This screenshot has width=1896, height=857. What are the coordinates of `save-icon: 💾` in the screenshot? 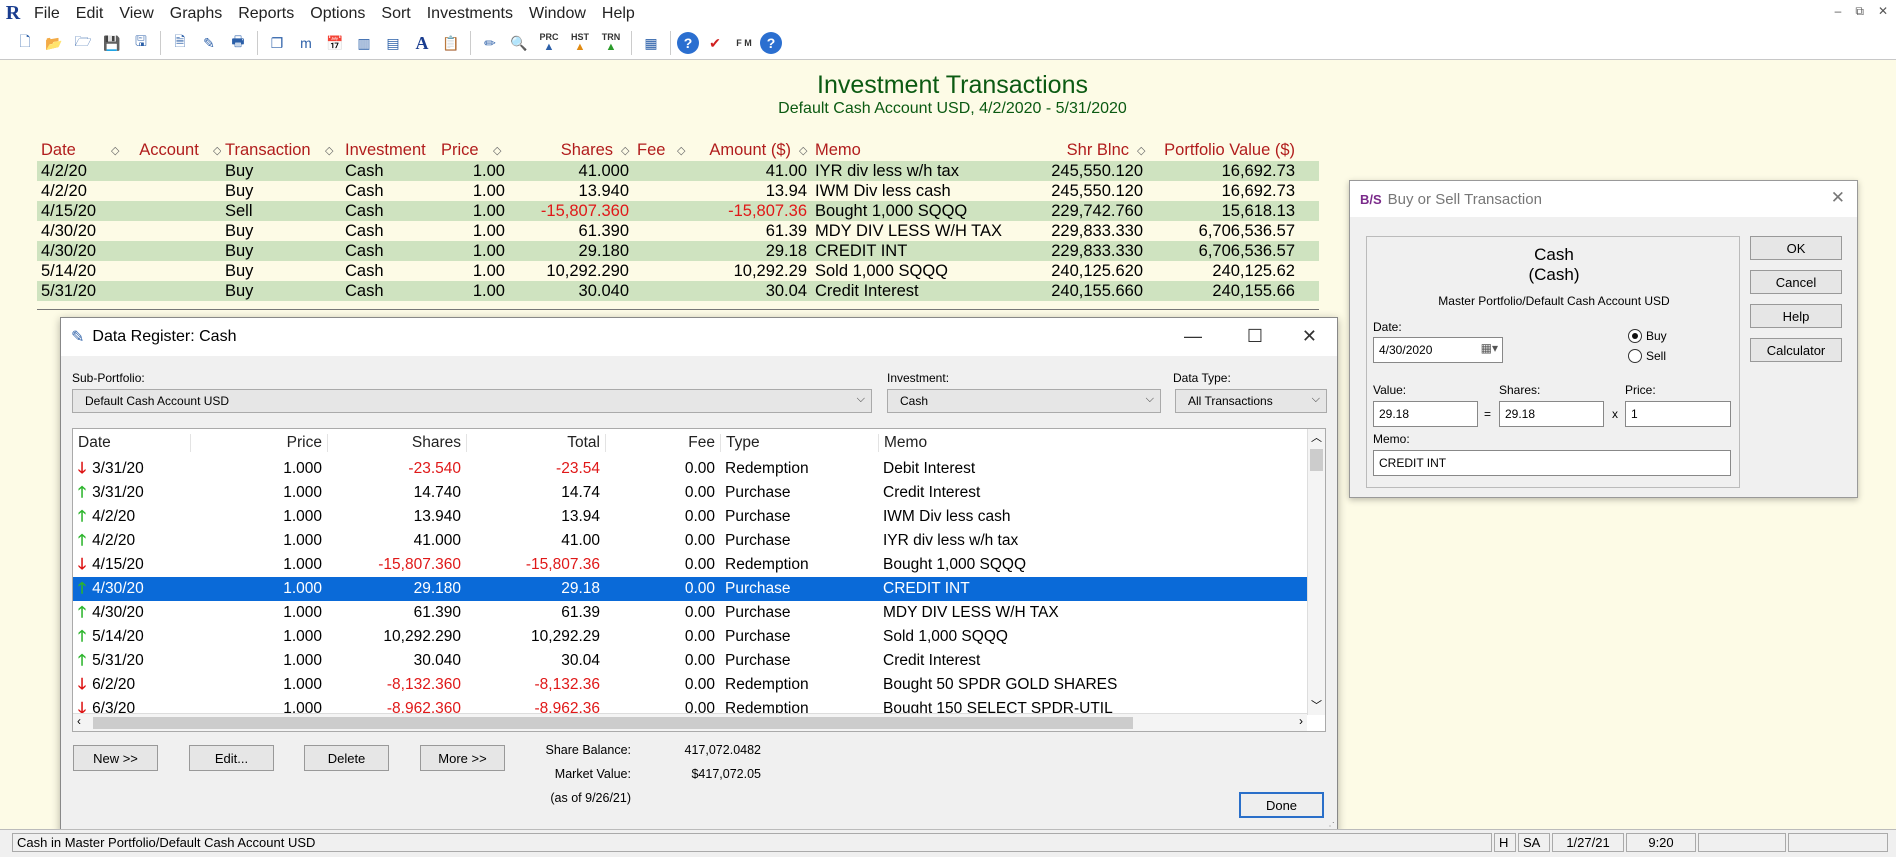 It's located at (112, 43).